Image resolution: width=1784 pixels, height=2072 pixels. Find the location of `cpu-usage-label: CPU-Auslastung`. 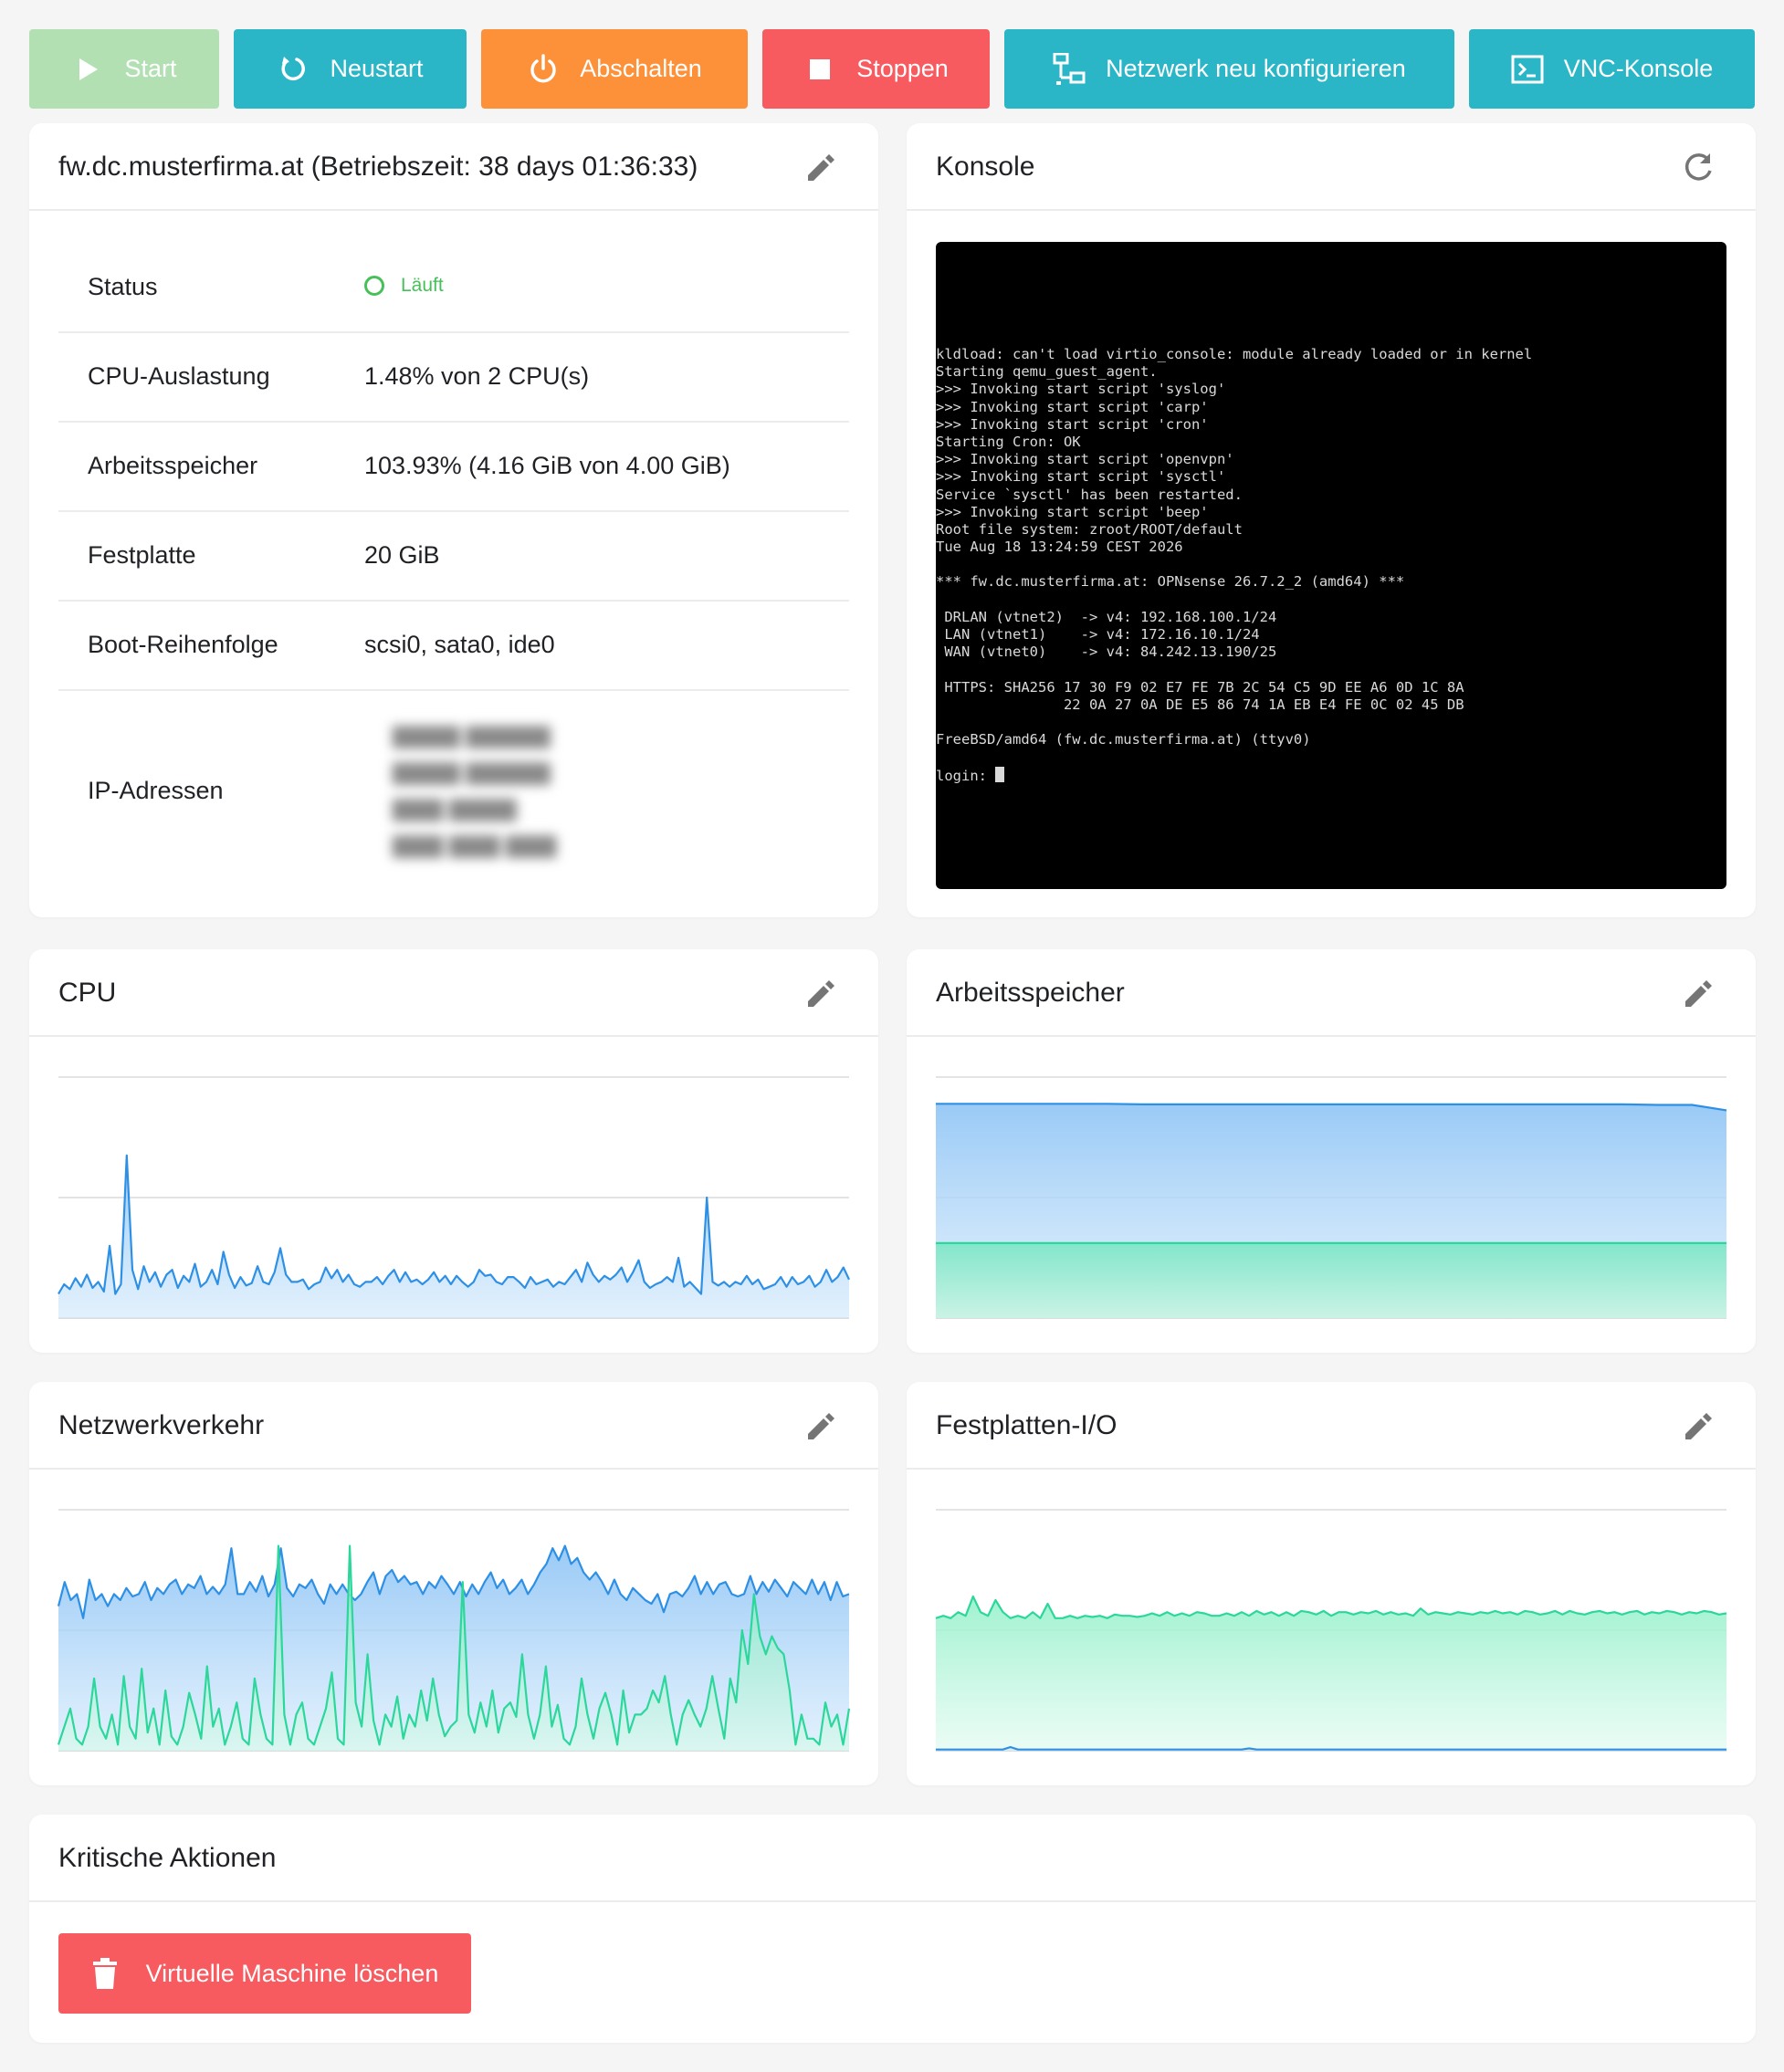

cpu-usage-label: CPU-Auslastung is located at coordinates (179, 376).